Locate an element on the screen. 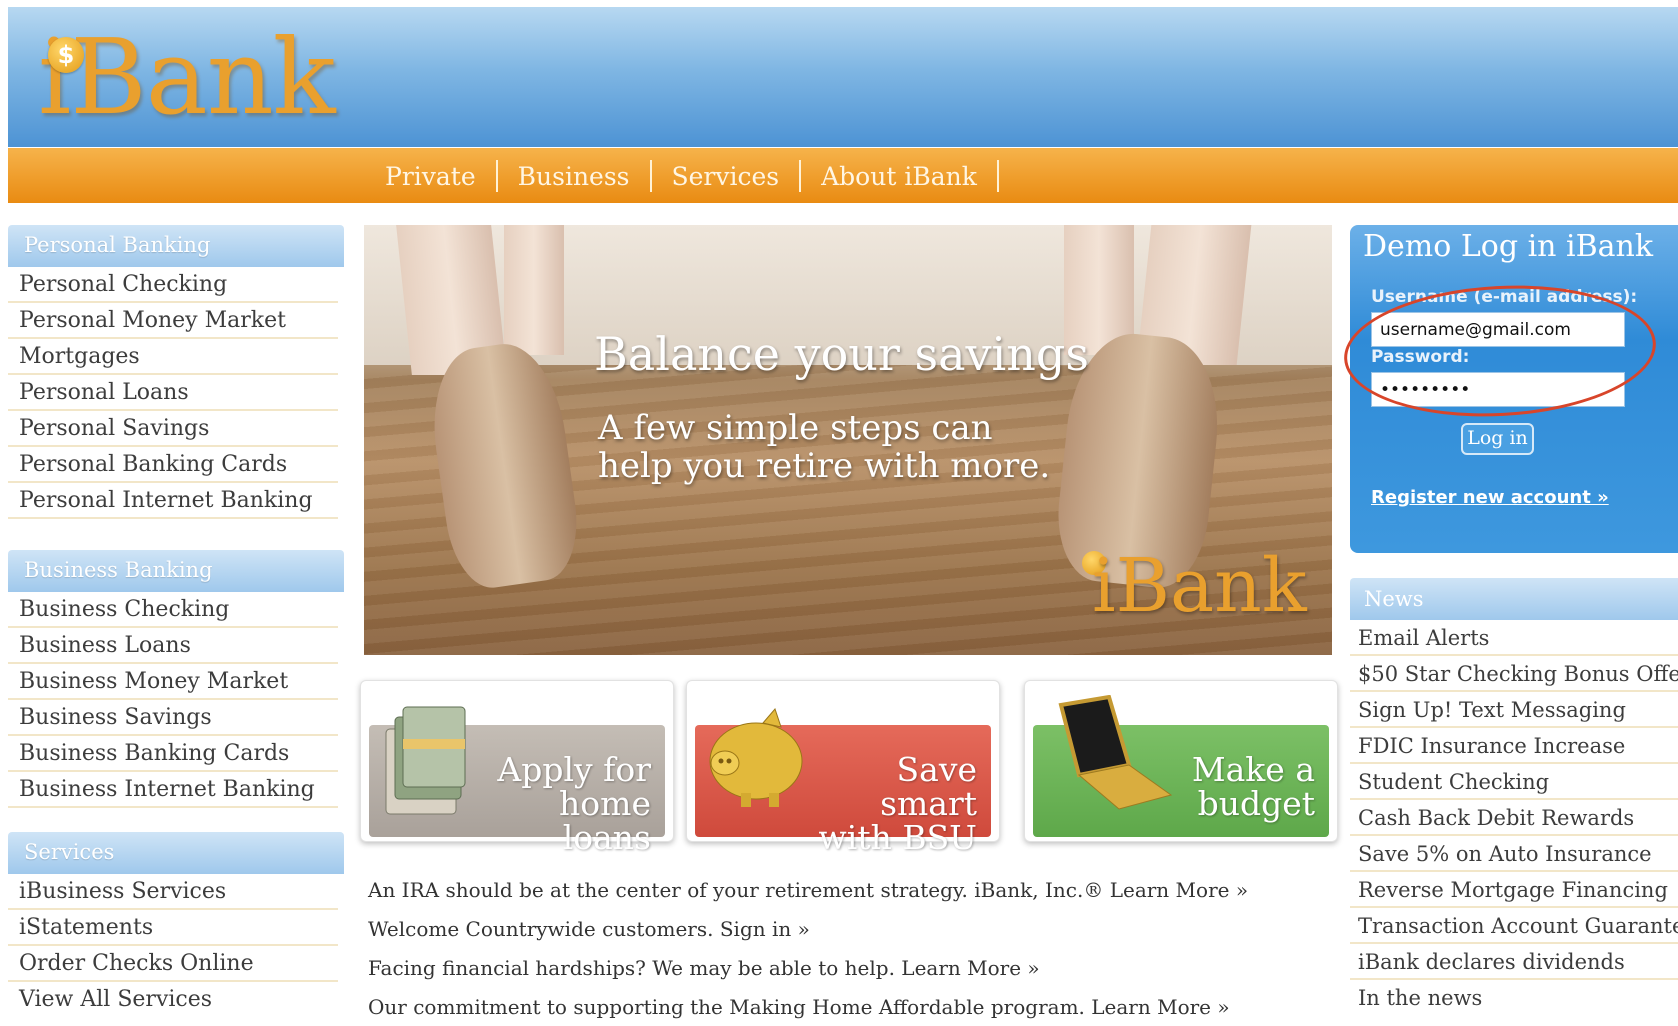 This screenshot has height=1026, width=1678. sidebar-item-personal-money-market: Personal Money Market is located at coordinates (173, 321).